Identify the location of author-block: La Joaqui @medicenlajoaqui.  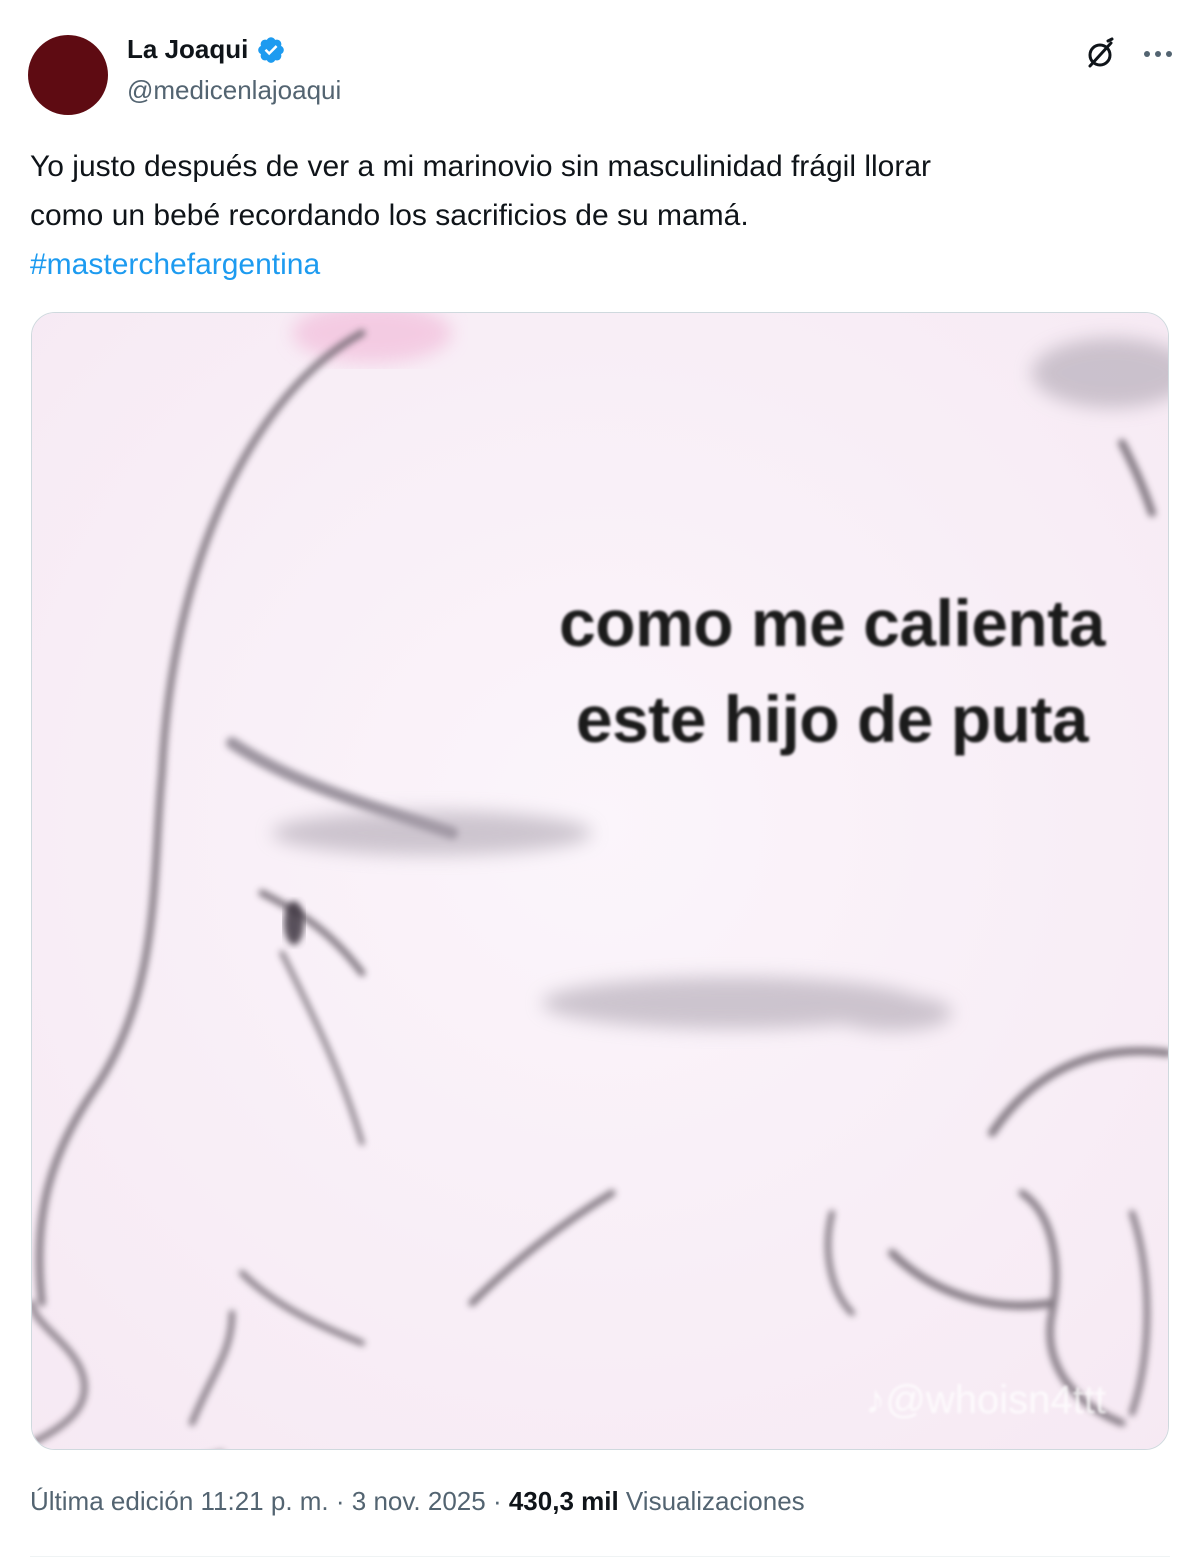
(234, 70).